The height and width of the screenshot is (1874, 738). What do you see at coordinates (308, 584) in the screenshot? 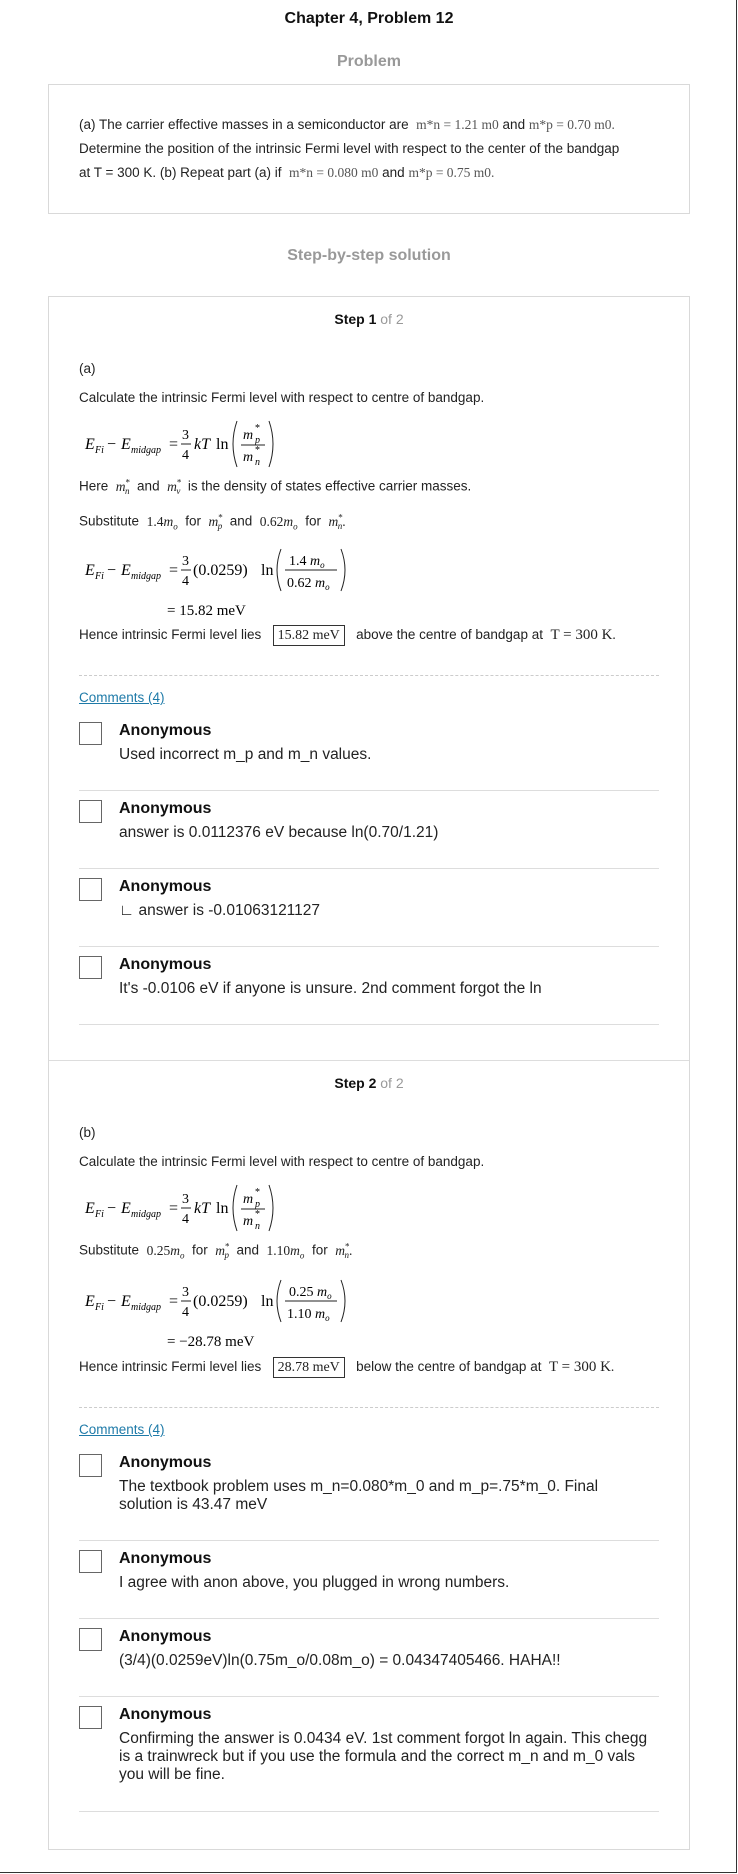
I see `svg-text: 0.62 mo` at bounding box center [308, 584].